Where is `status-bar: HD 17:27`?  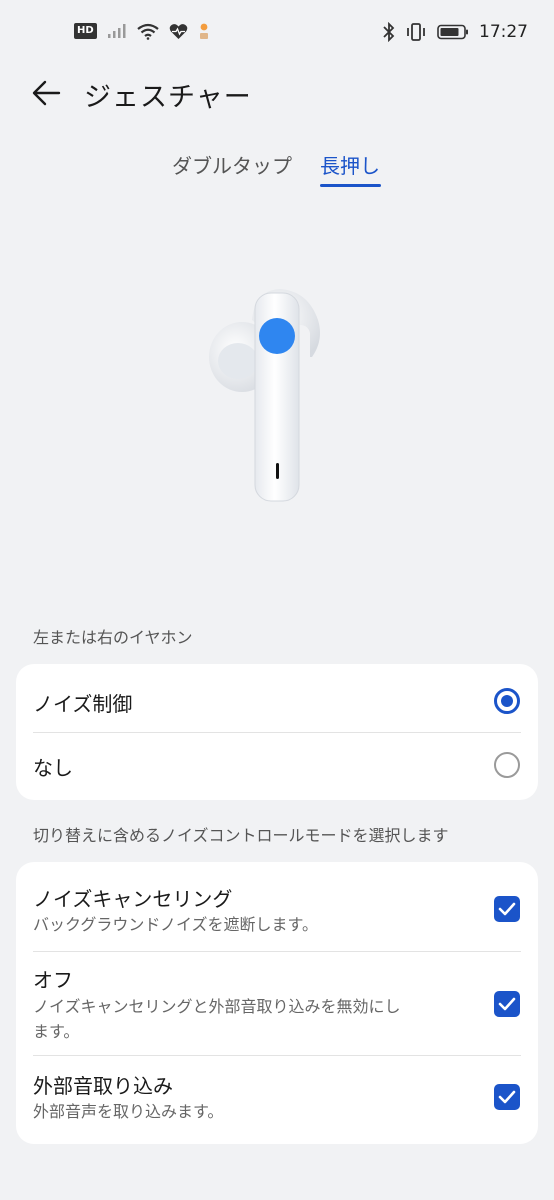
status-bar: HD 17:27 is located at coordinates (277, 35).